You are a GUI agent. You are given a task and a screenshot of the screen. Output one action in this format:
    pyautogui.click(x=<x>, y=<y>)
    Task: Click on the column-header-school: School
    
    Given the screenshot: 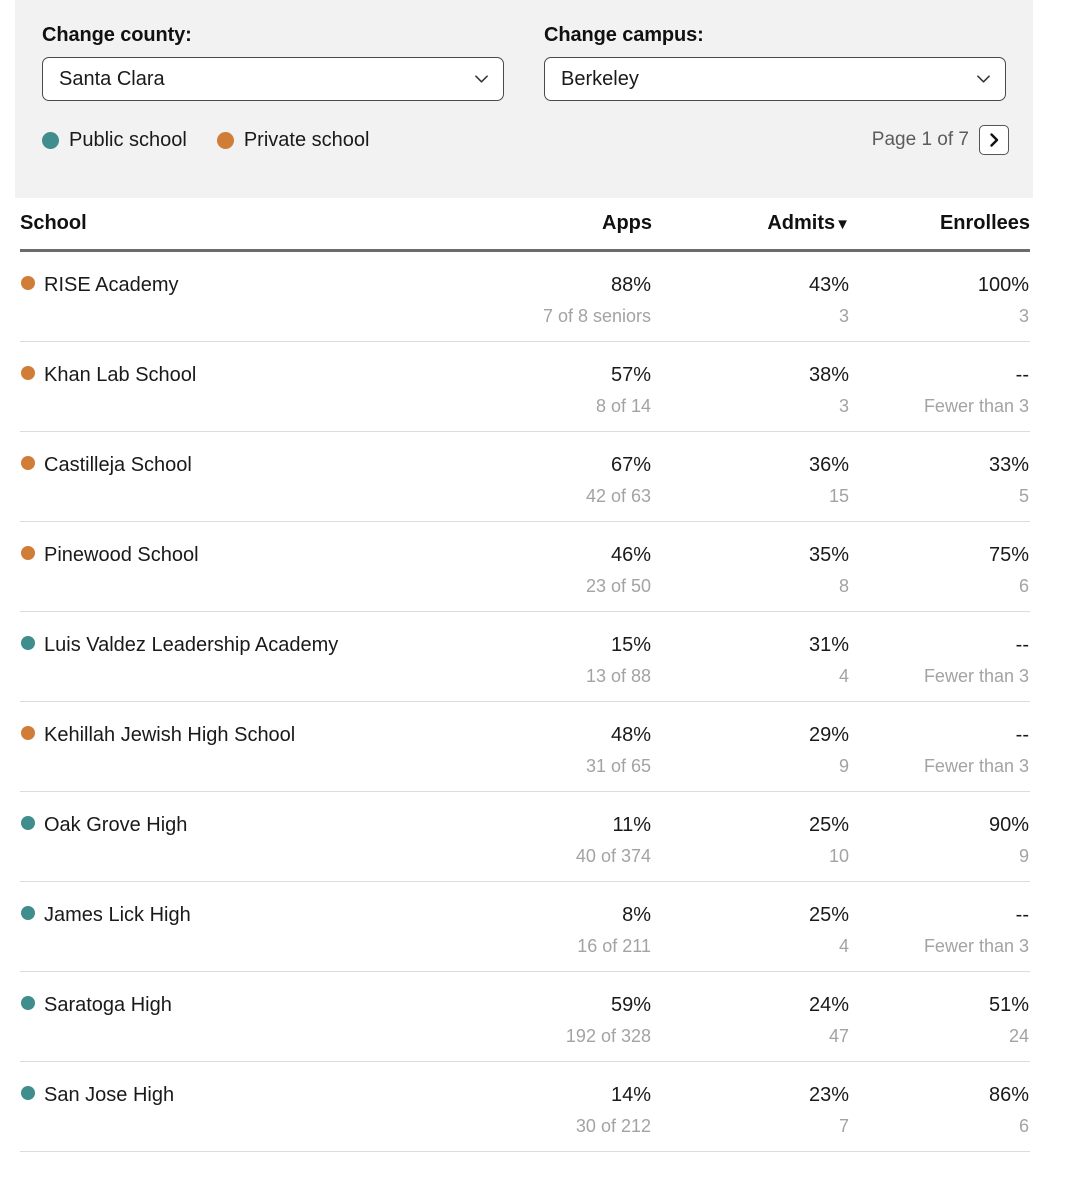 What is the action you would take?
    pyautogui.click(x=230, y=232)
    